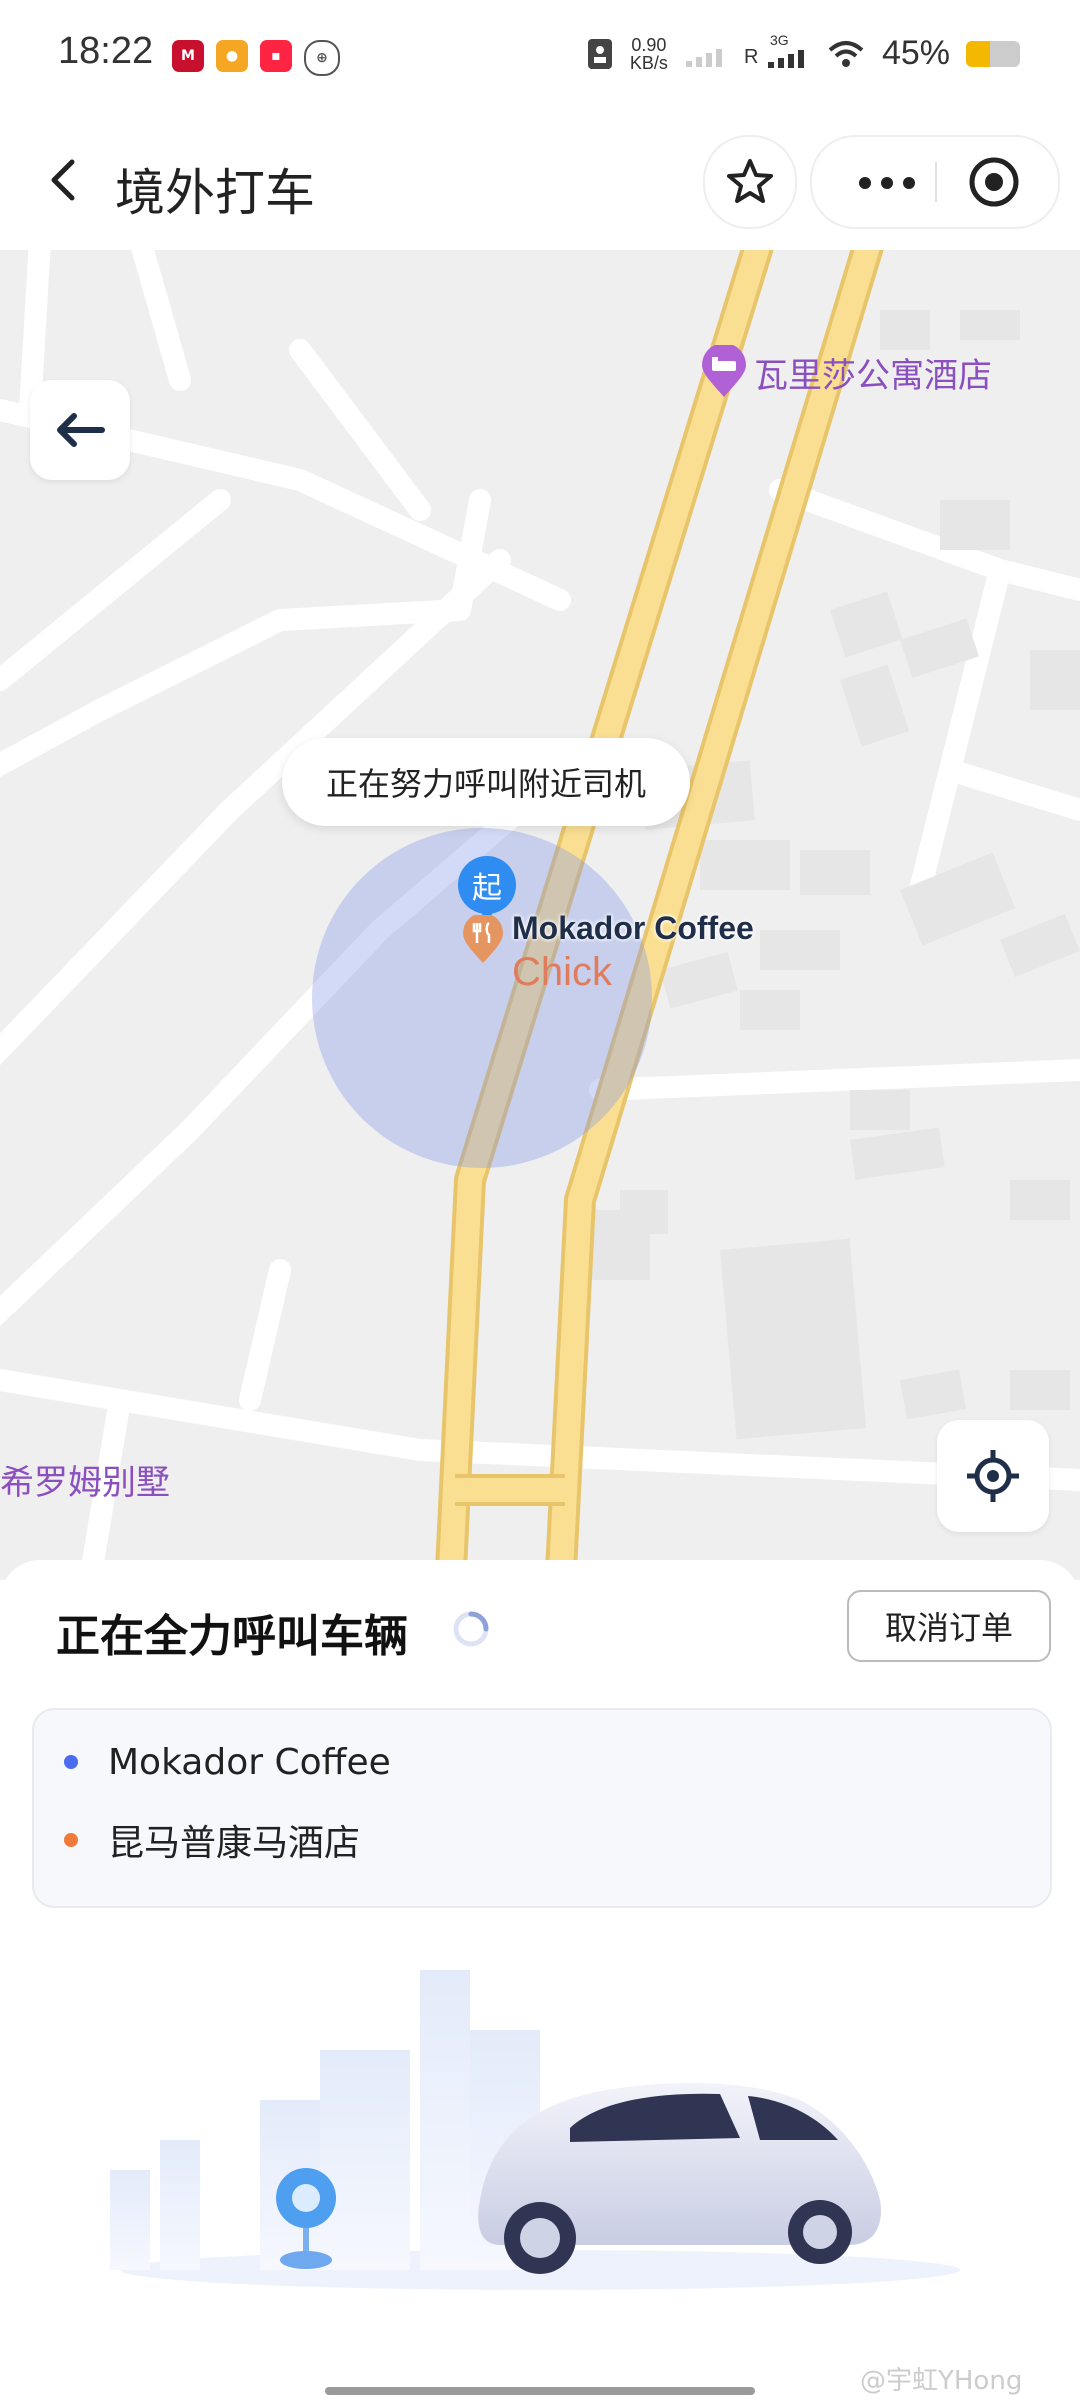 This screenshot has height=2400, width=1080. I want to click on hotel-poi: 瓦里莎公寓酒店, so click(846, 372).